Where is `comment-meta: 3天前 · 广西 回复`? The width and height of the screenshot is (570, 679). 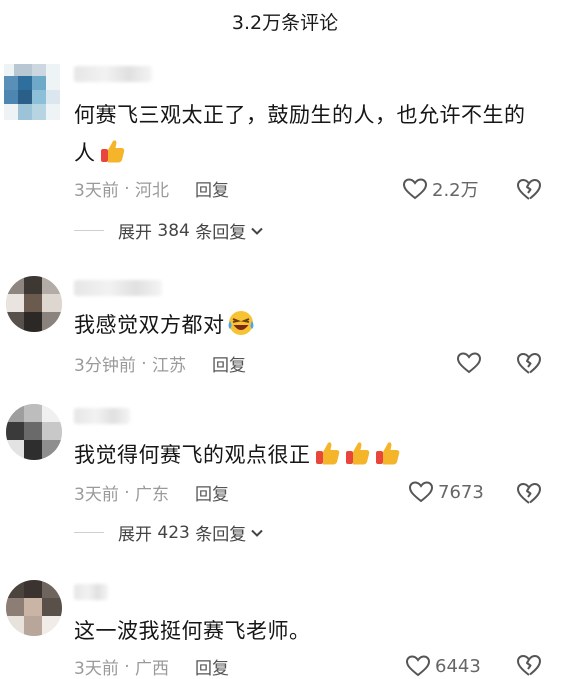 comment-meta: 3天前 · 广西 回复 is located at coordinates (151, 666).